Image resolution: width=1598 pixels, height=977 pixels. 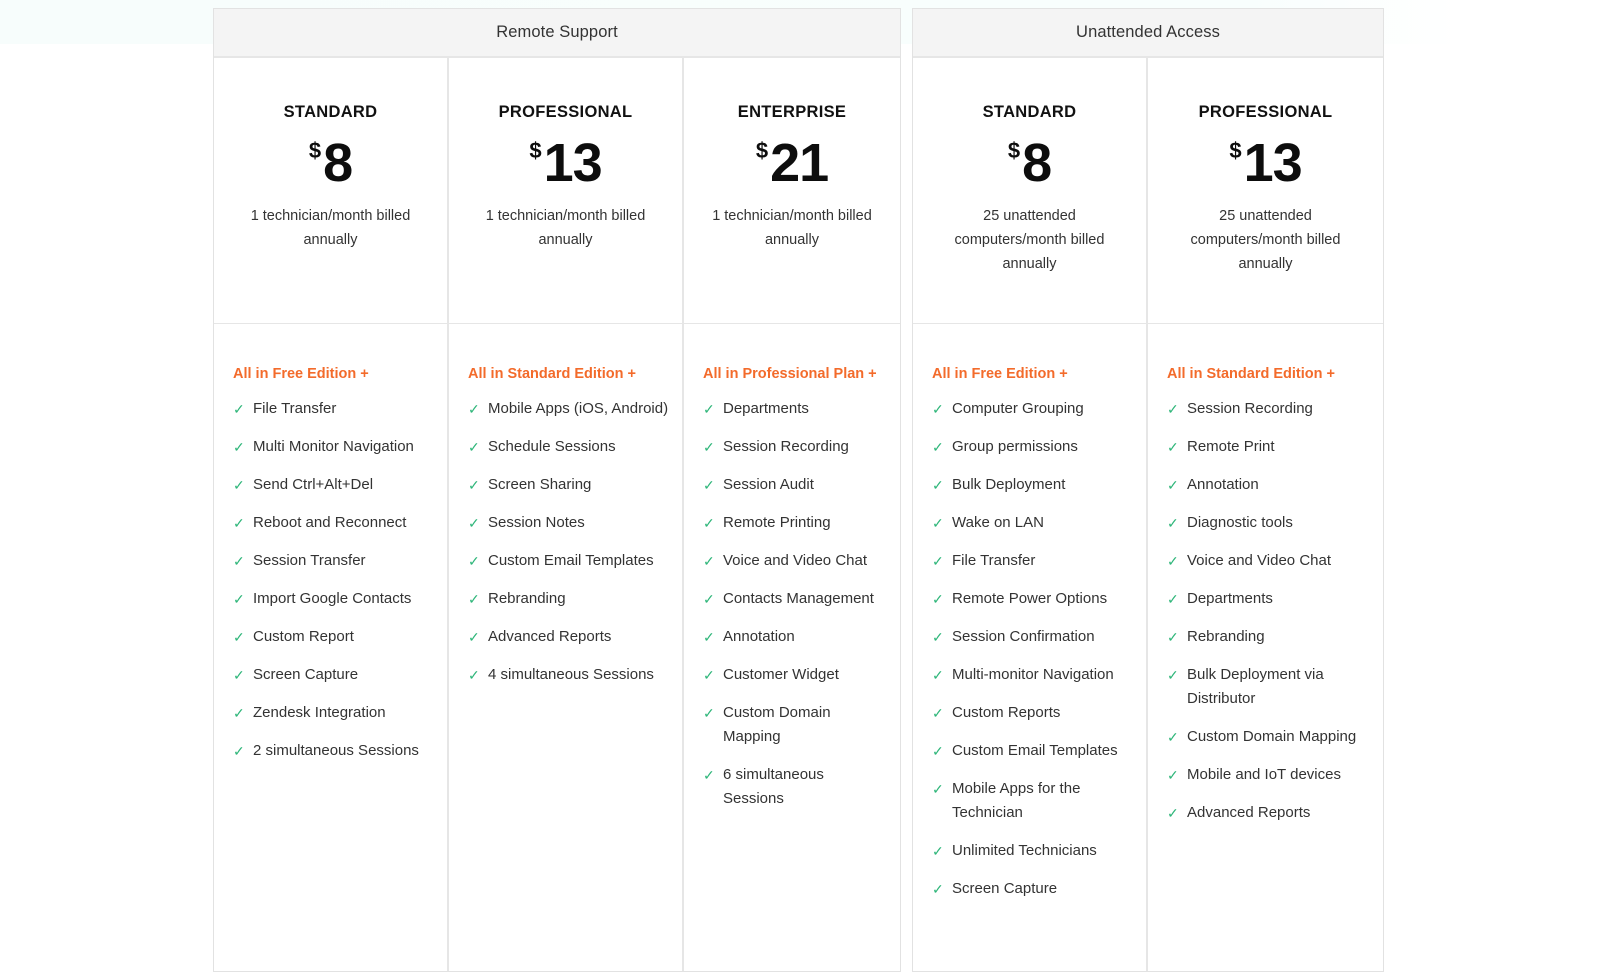 I want to click on feature-label: Custom Report, so click(x=303, y=636).